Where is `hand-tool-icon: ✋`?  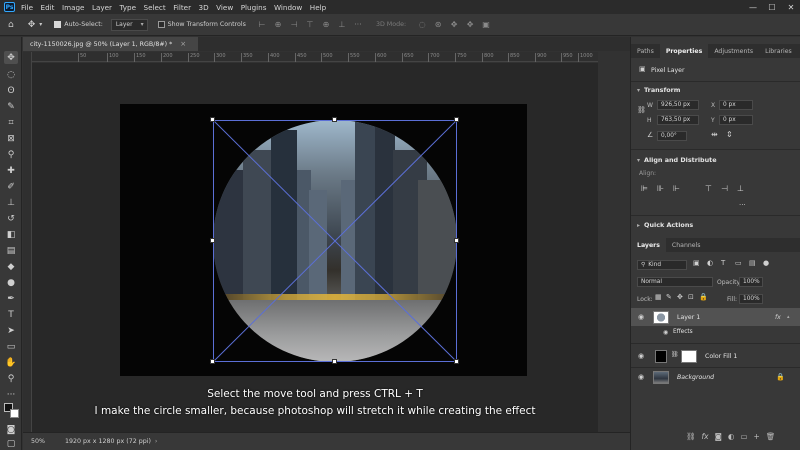 hand-tool-icon: ✋ is located at coordinates (11, 362).